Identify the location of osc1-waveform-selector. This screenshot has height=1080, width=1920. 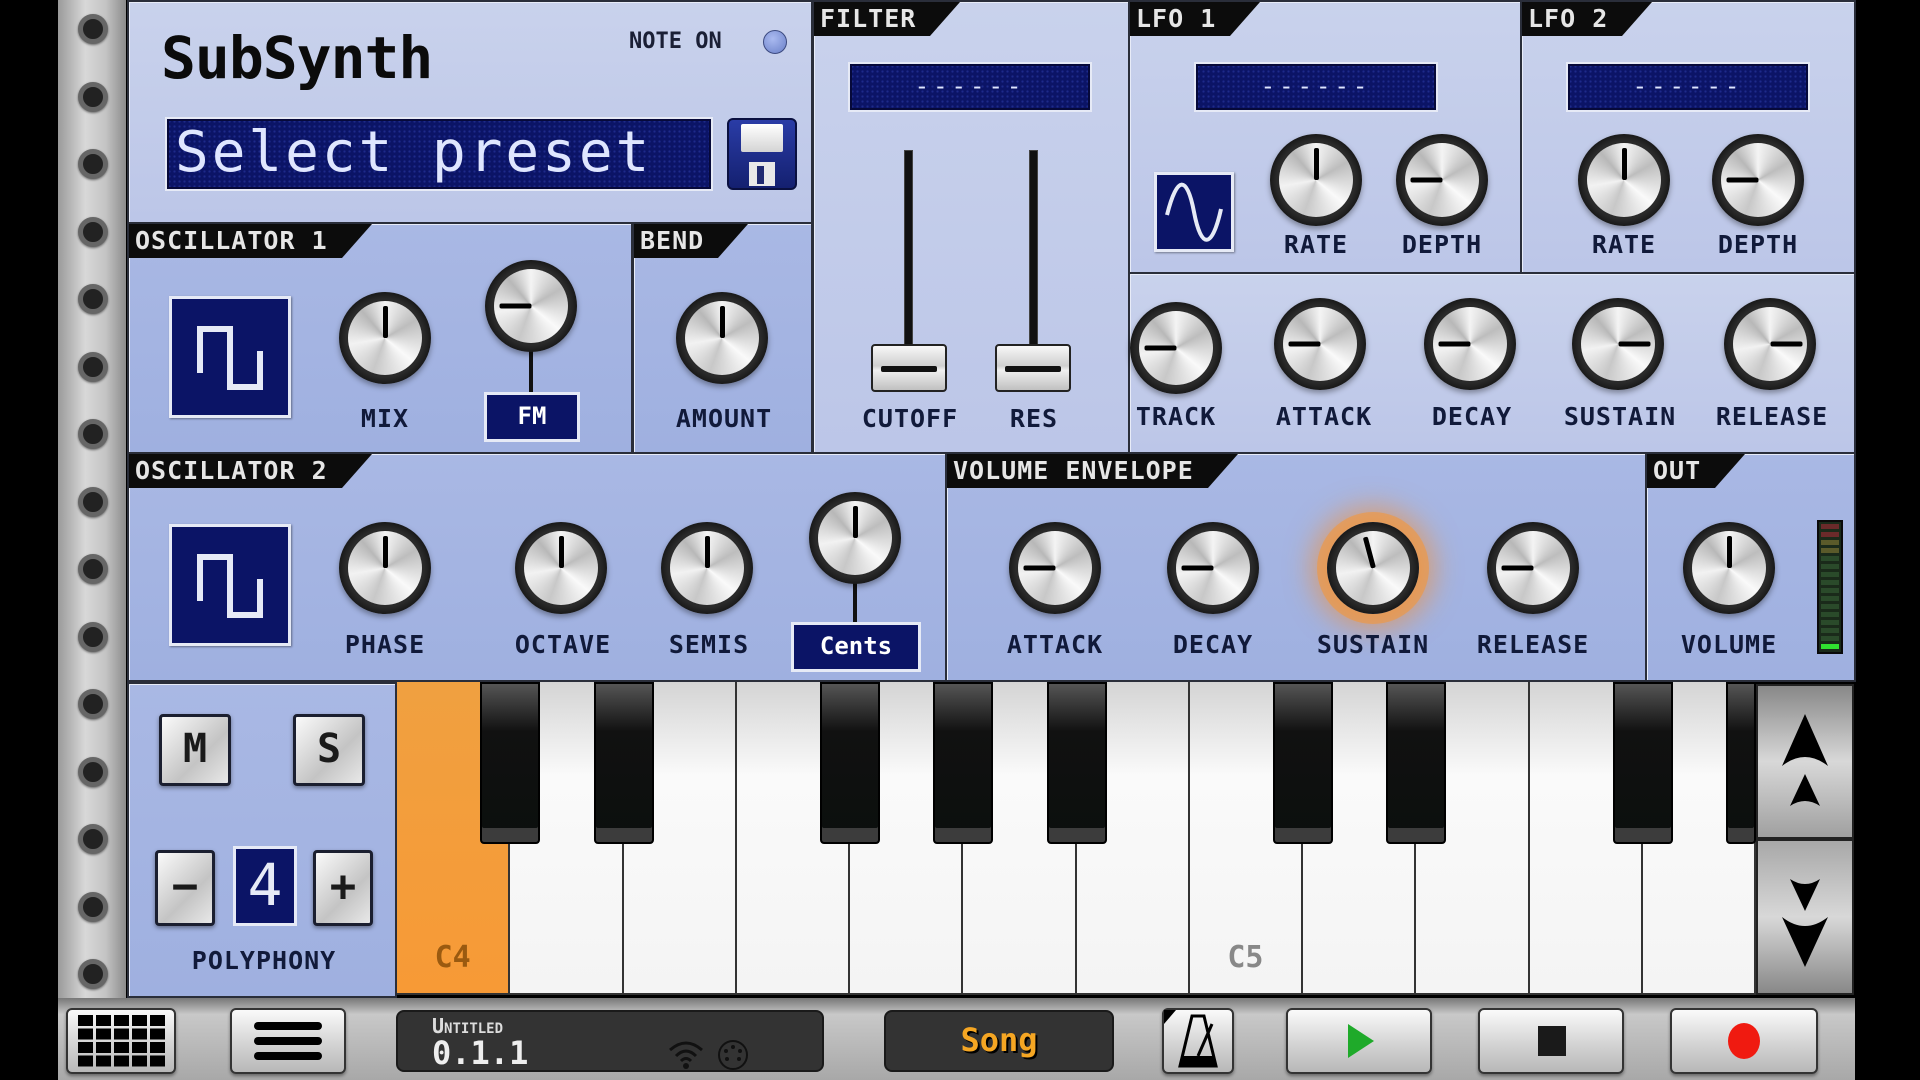
(230, 357).